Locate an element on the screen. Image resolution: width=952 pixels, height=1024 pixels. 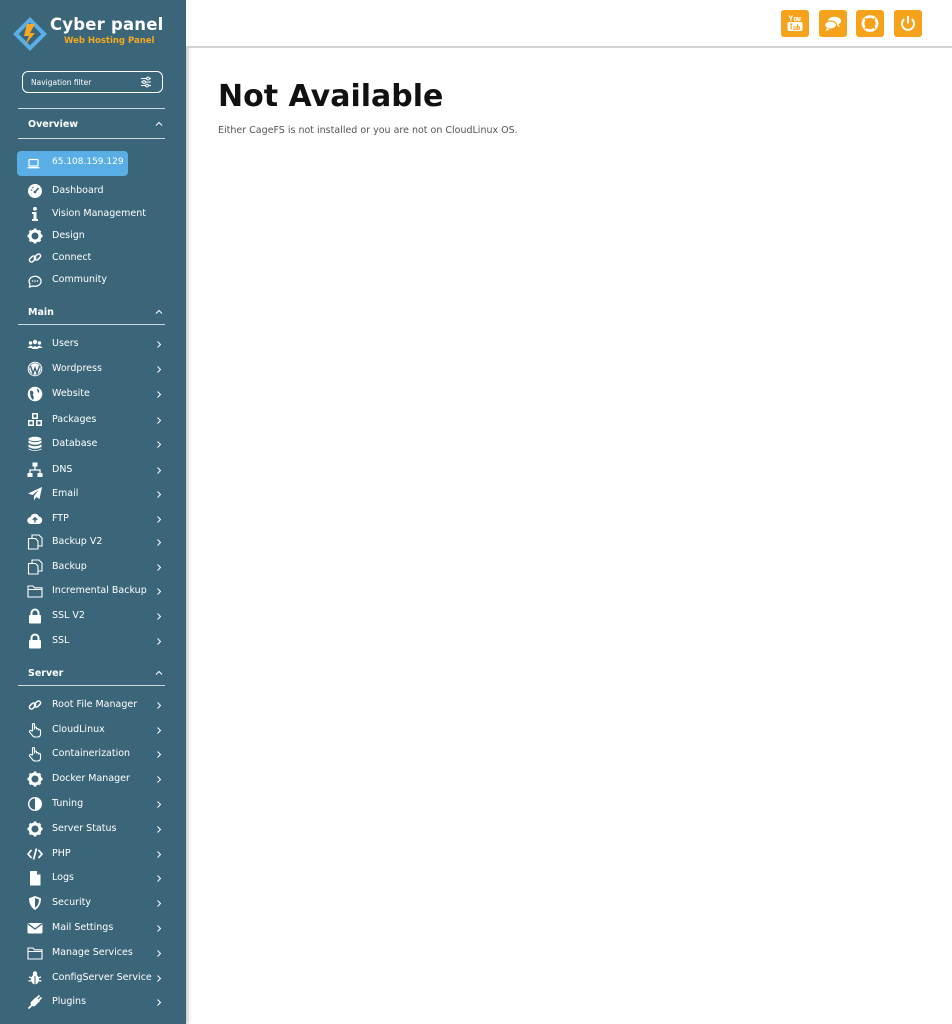
nav-item-root-file-manager: Root File Manager is located at coordinates (93, 705).